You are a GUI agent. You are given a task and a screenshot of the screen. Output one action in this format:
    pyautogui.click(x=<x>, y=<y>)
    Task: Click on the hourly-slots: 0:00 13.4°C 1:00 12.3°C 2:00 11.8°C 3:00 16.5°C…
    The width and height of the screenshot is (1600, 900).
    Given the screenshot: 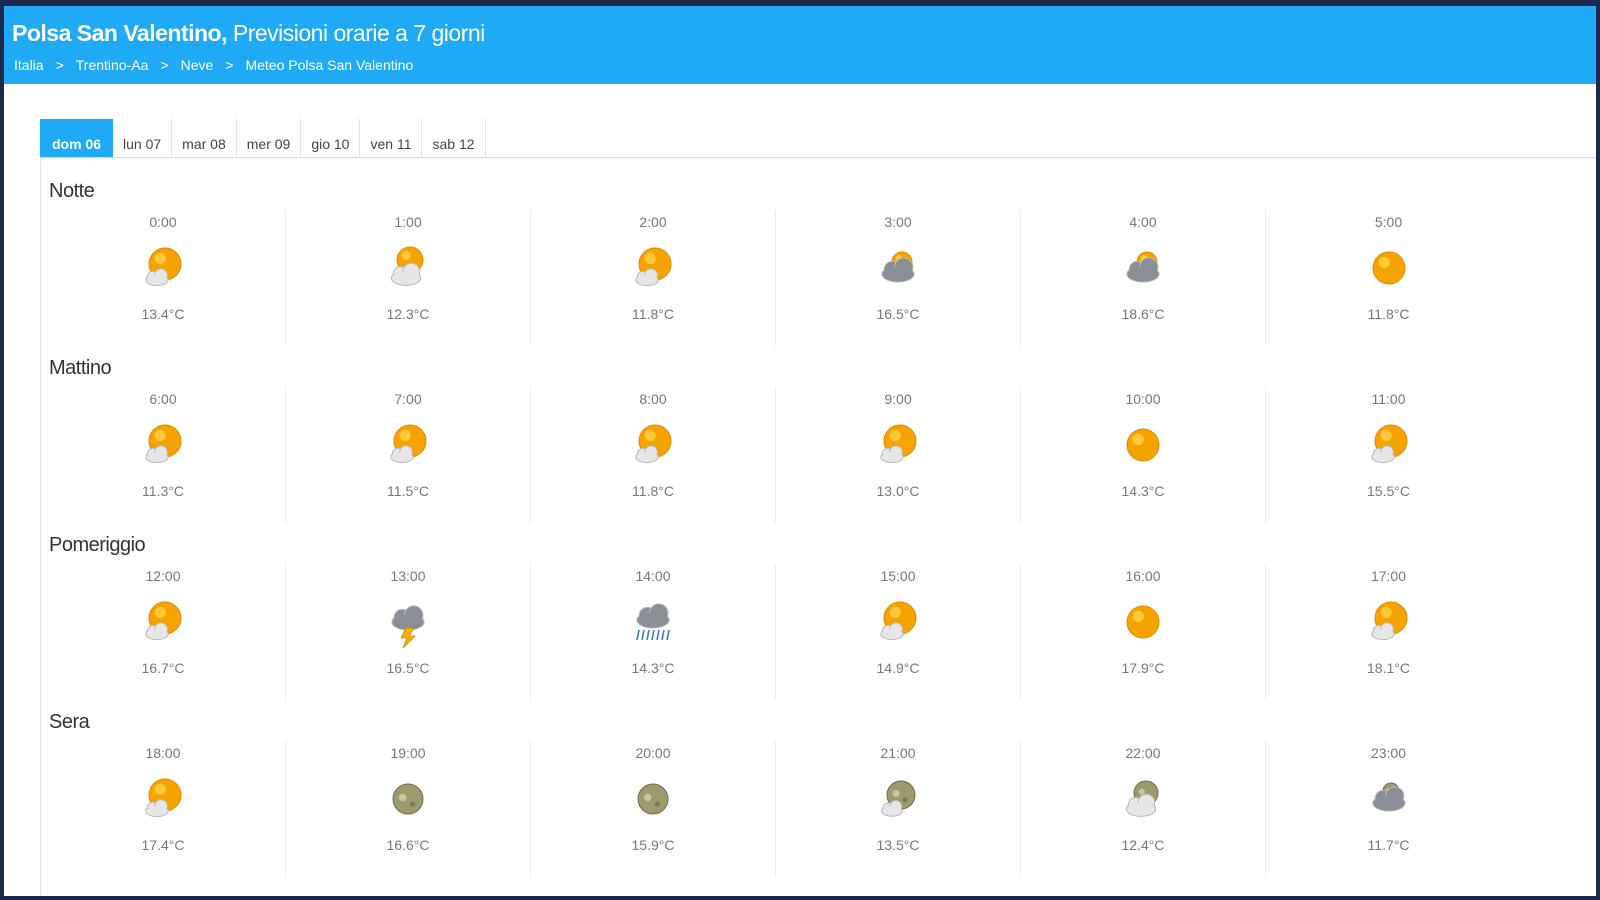 What is the action you would take?
    pyautogui.click(x=776, y=278)
    